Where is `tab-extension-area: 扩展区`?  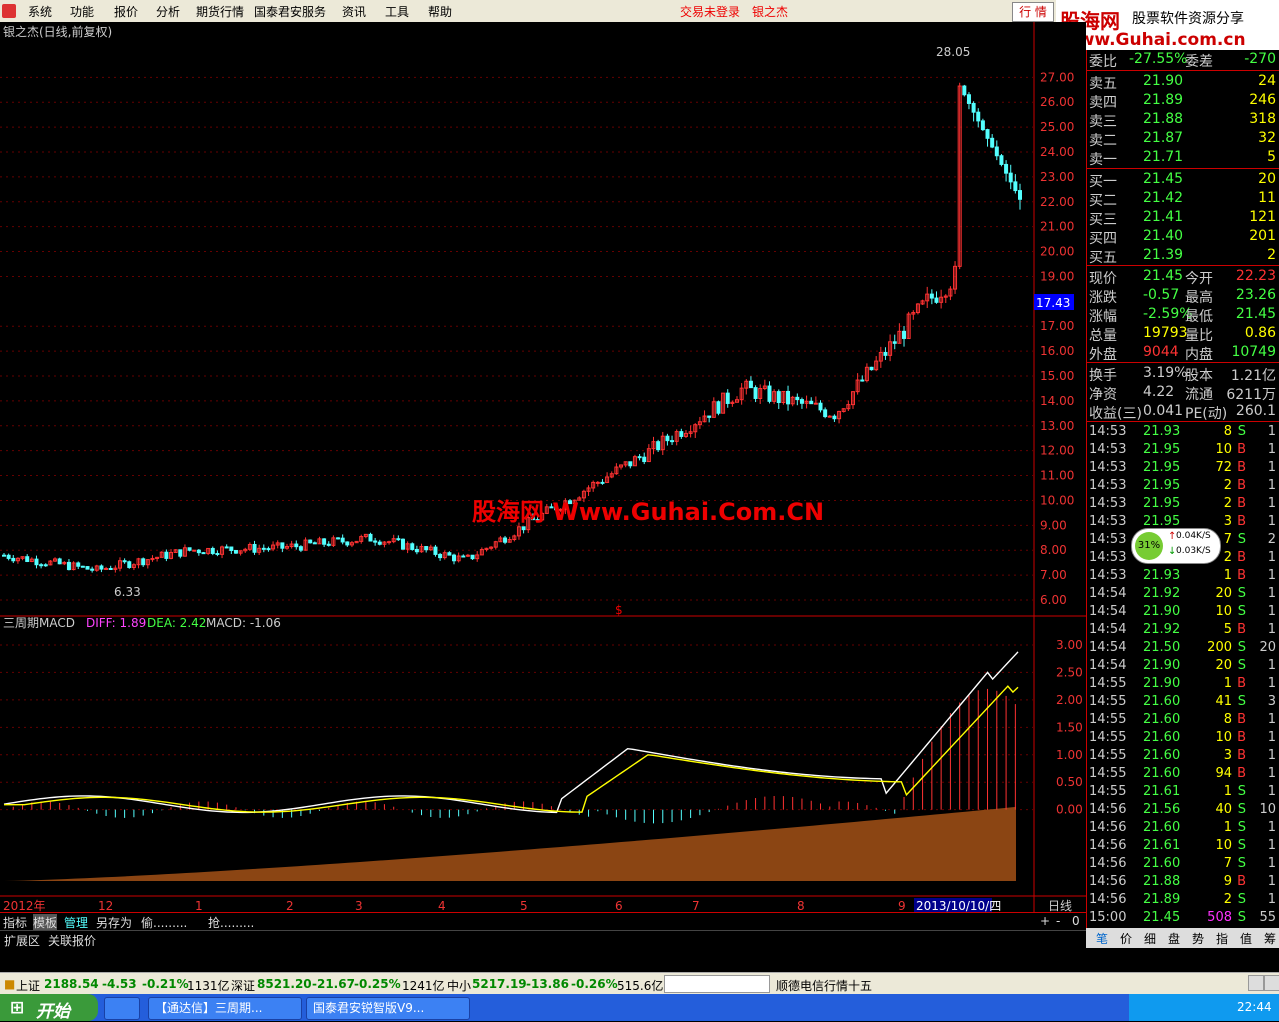
tab-extension-area: 扩展区 is located at coordinates (22, 940).